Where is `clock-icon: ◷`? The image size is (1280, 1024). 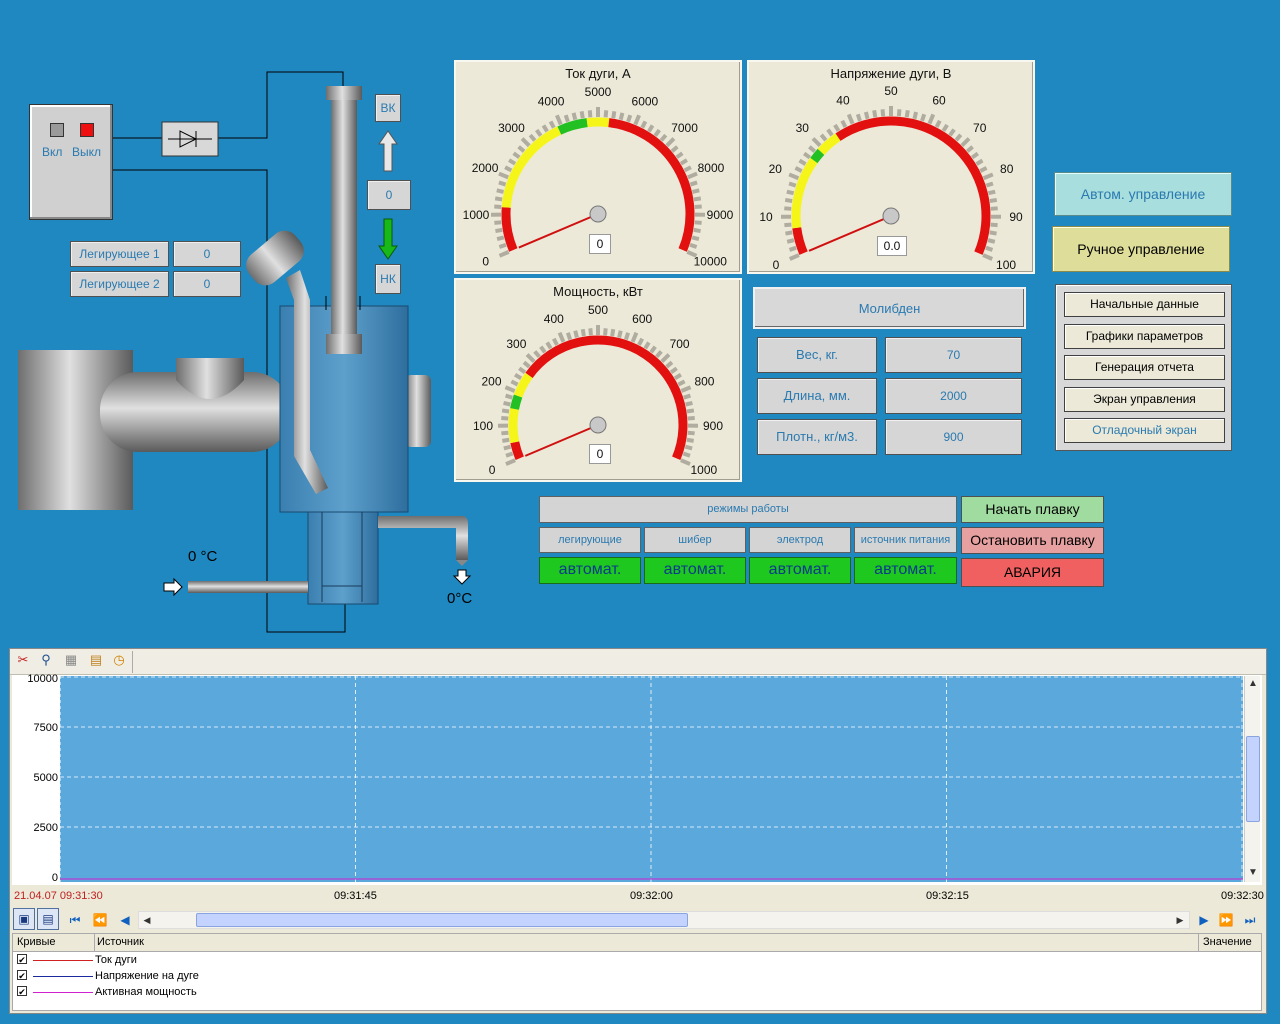
clock-icon: ◷ is located at coordinates (119, 660).